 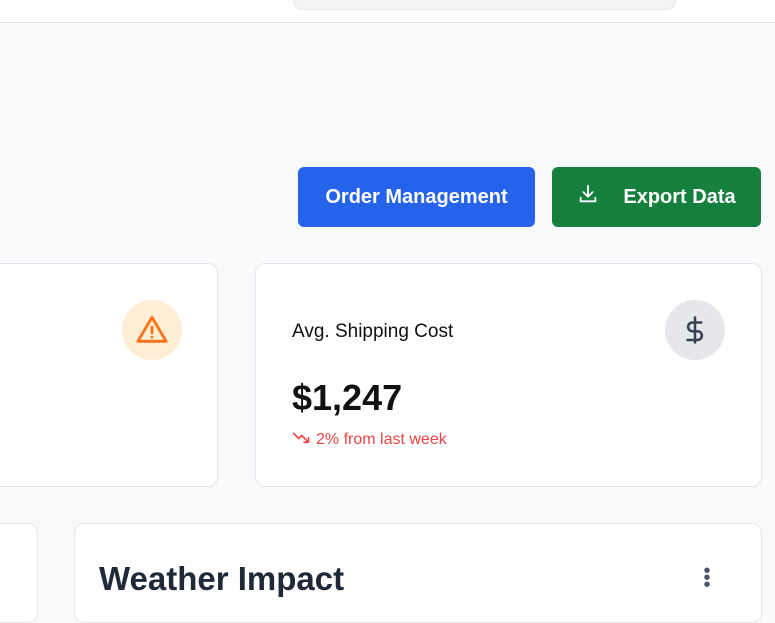 What do you see at coordinates (222, 578) in the screenshot?
I see `panel-title: Weather Impact` at bounding box center [222, 578].